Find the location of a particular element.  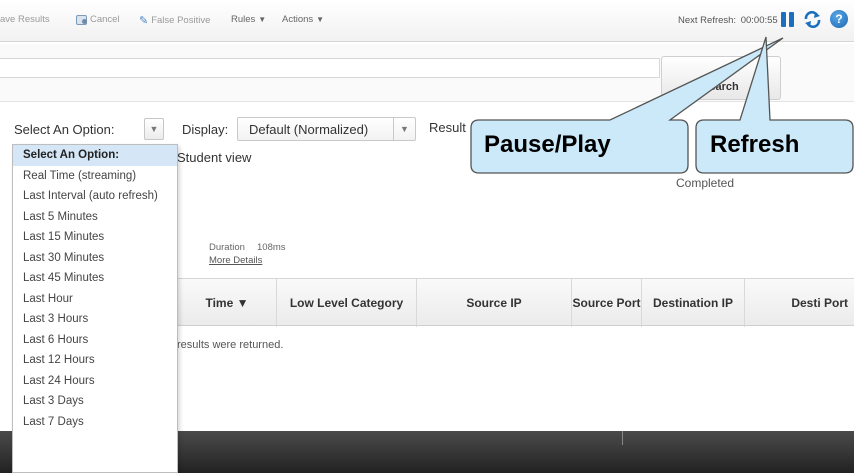

rules-menu: Rules ▼ is located at coordinates (248, 19).